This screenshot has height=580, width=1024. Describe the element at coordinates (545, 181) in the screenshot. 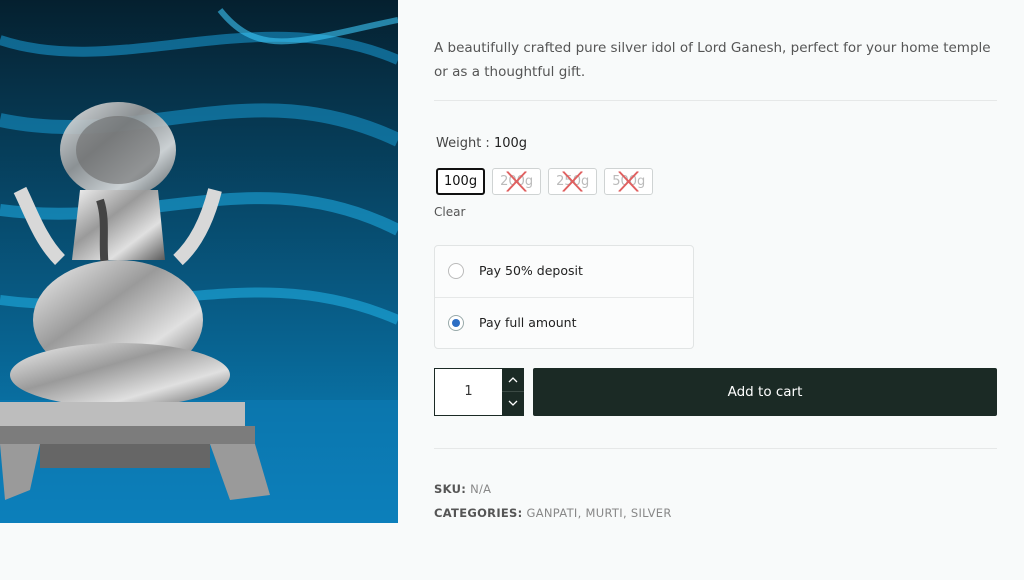

I see `weight-swatches: 100g 200g 250g 500g` at that location.